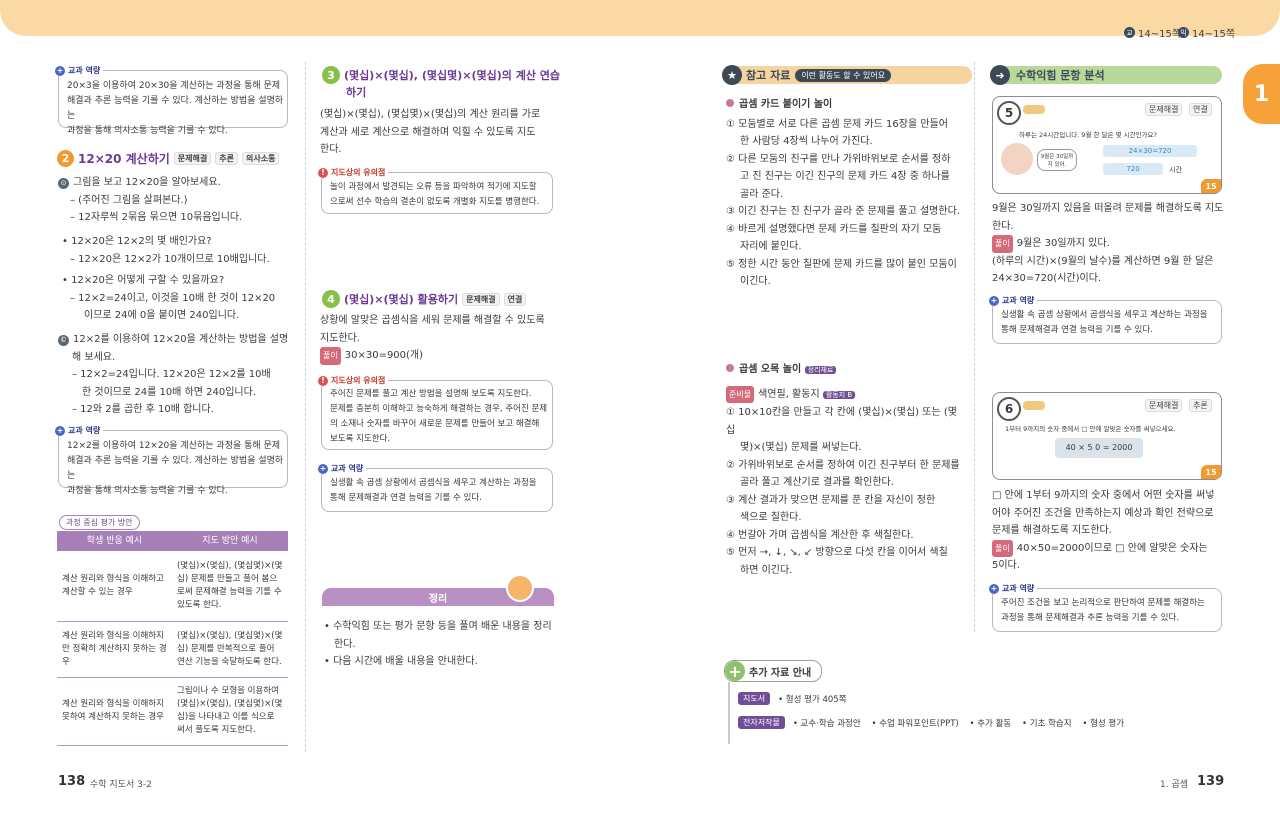  What do you see at coordinates (1000, 75) in the screenshot?
I see `arrow-right-icon: ➜` at bounding box center [1000, 75].